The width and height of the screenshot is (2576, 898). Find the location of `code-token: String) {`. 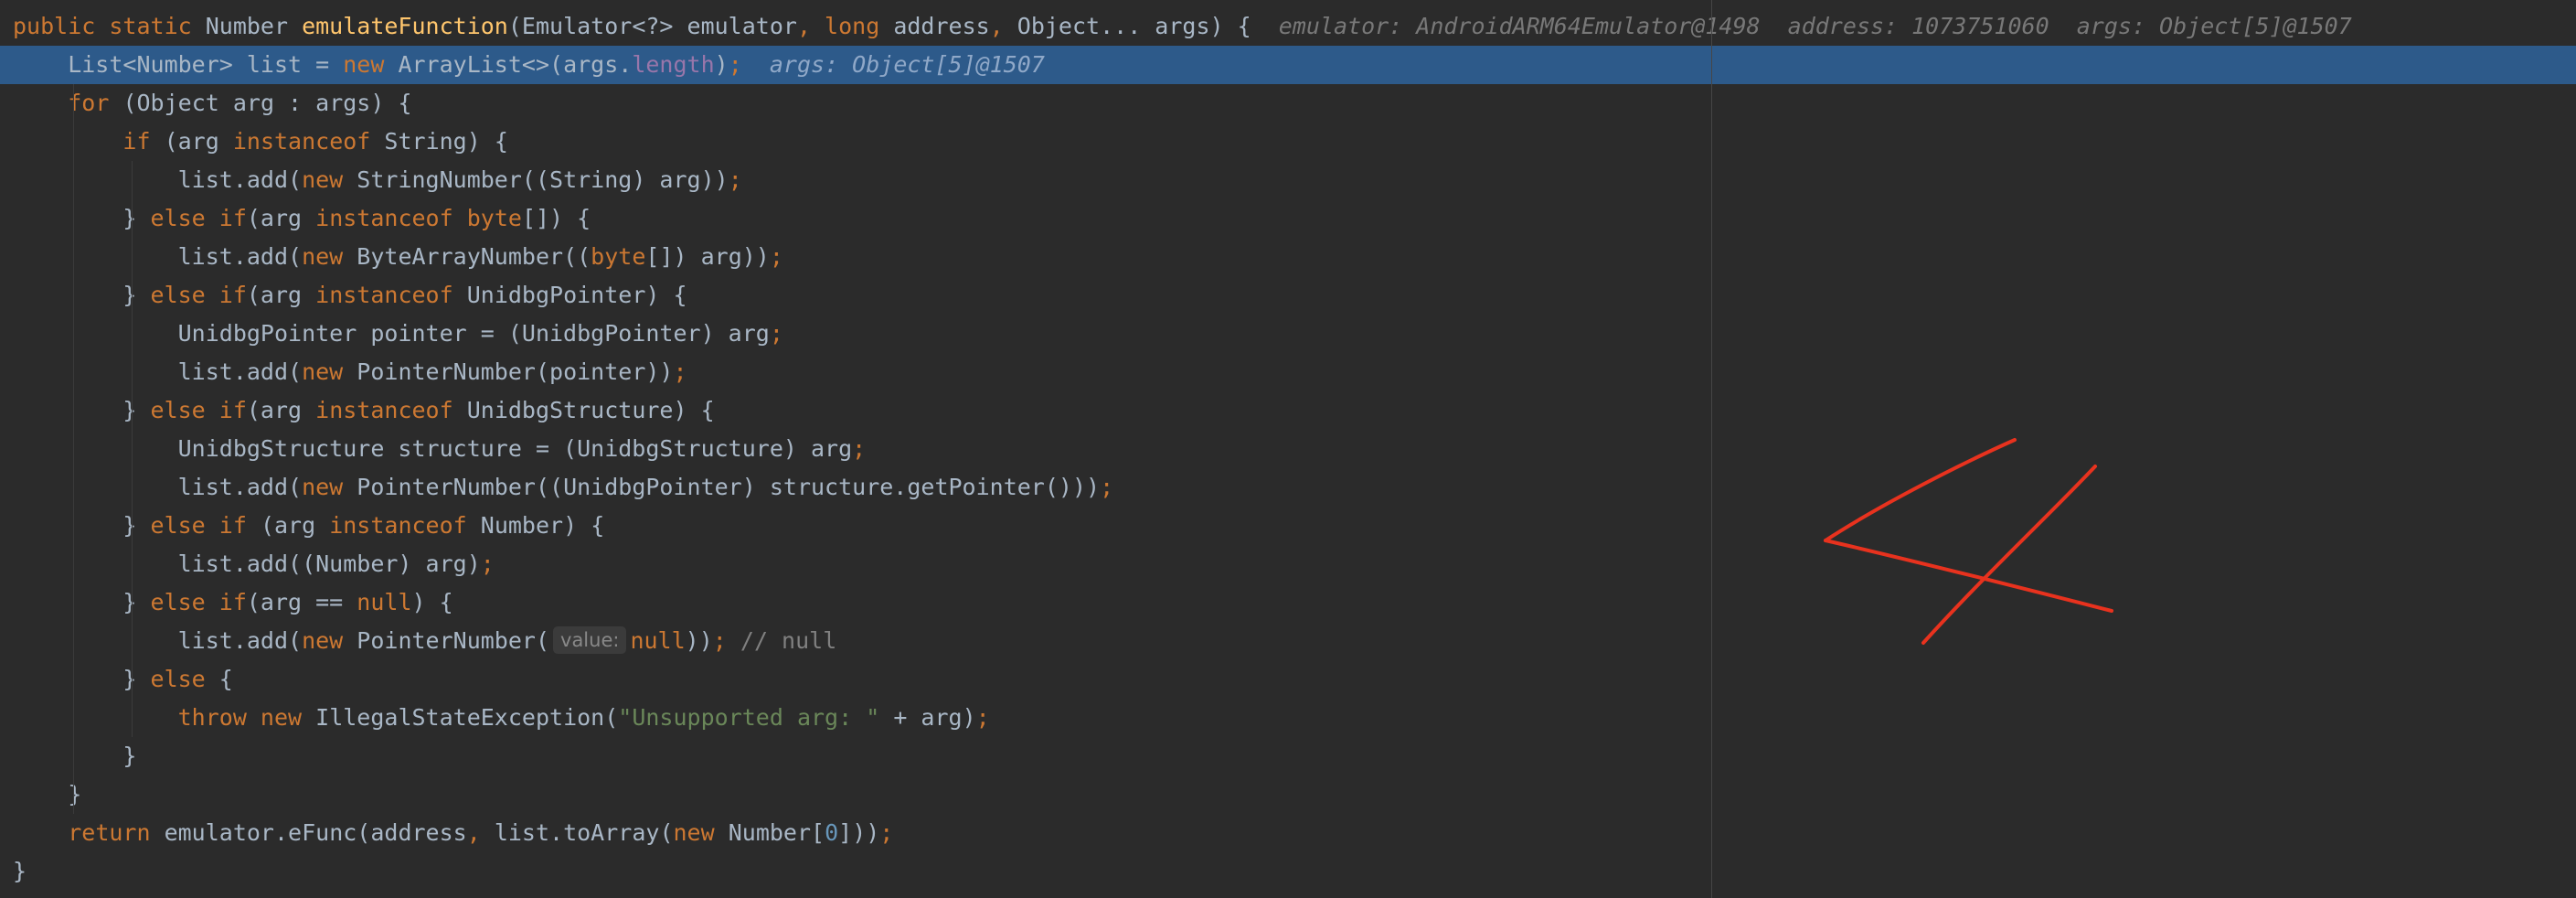

code-token: String) { is located at coordinates (446, 141).